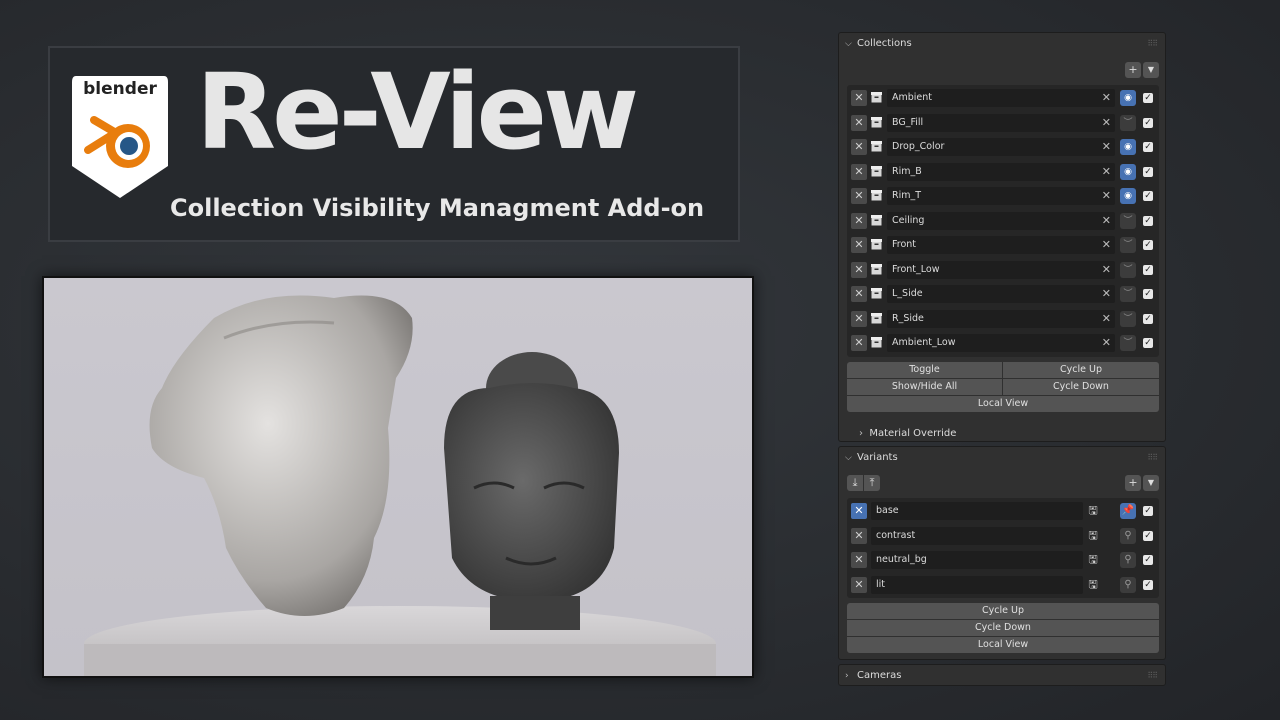  I want to click on list-item: ✕ neutral_bg 🖫 ⚲ ✓, so click(1003, 560).